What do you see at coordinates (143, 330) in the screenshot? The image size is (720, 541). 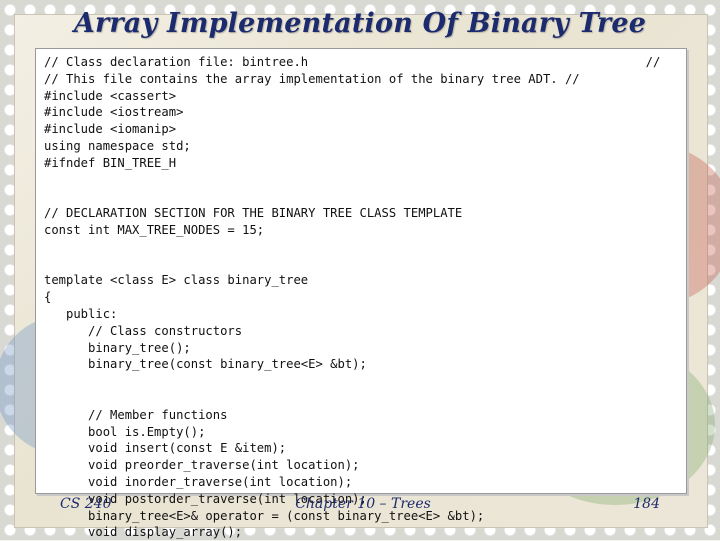 I see `code-line: // Class constructors` at bounding box center [143, 330].